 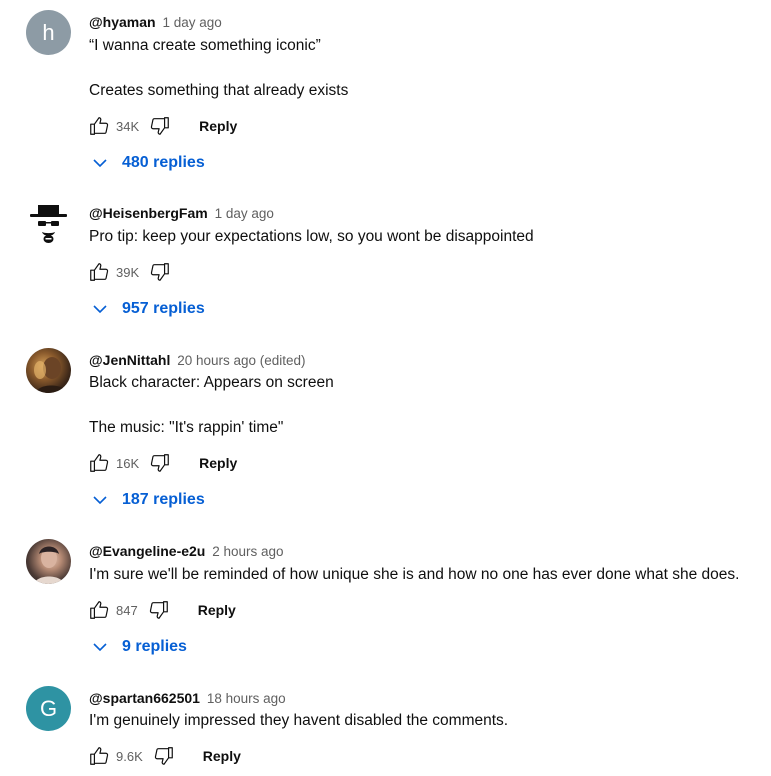 What do you see at coordinates (127, 610) in the screenshot?
I see `like-count: 847` at bounding box center [127, 610].